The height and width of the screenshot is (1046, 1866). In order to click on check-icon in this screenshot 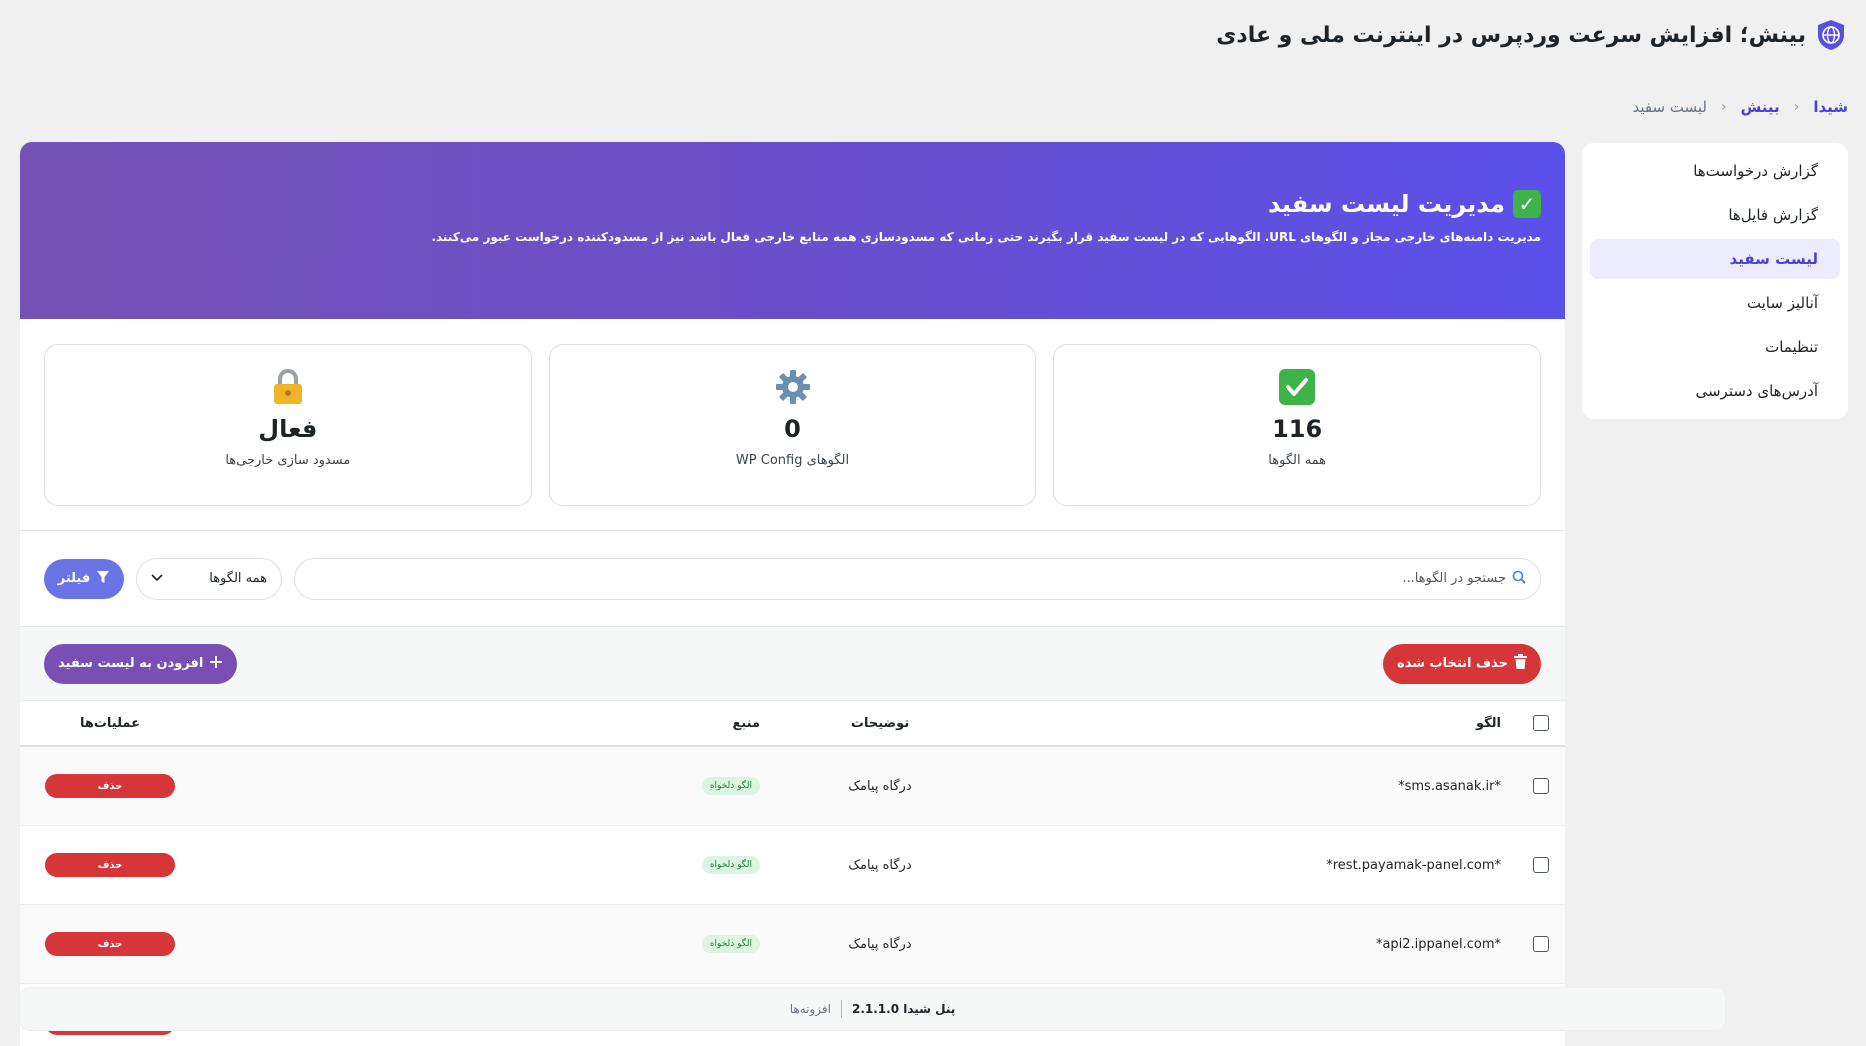, I will do `click(1297, 387)`.